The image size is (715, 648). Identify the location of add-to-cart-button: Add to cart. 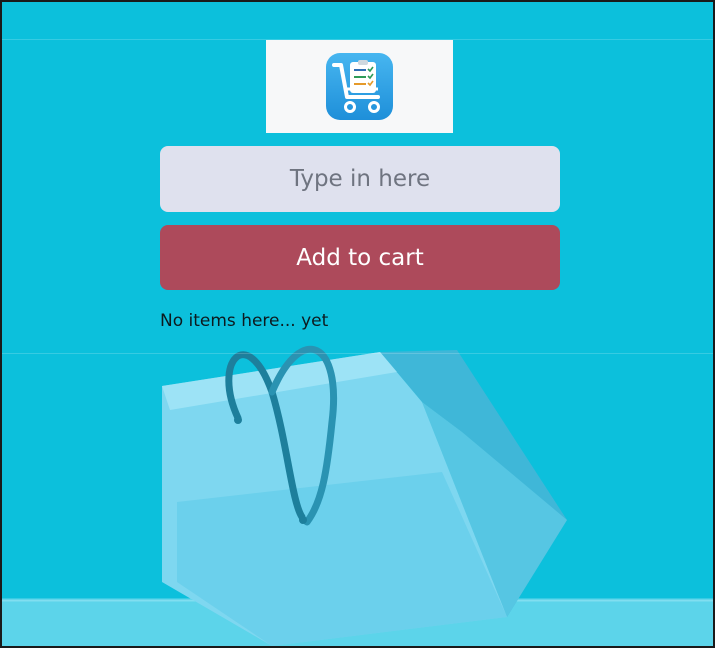
(360, 257).